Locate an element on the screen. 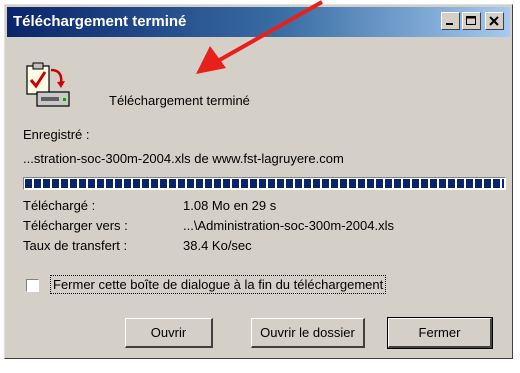  destination-label: Télécharger vers : is located at coordinates (75, 225).